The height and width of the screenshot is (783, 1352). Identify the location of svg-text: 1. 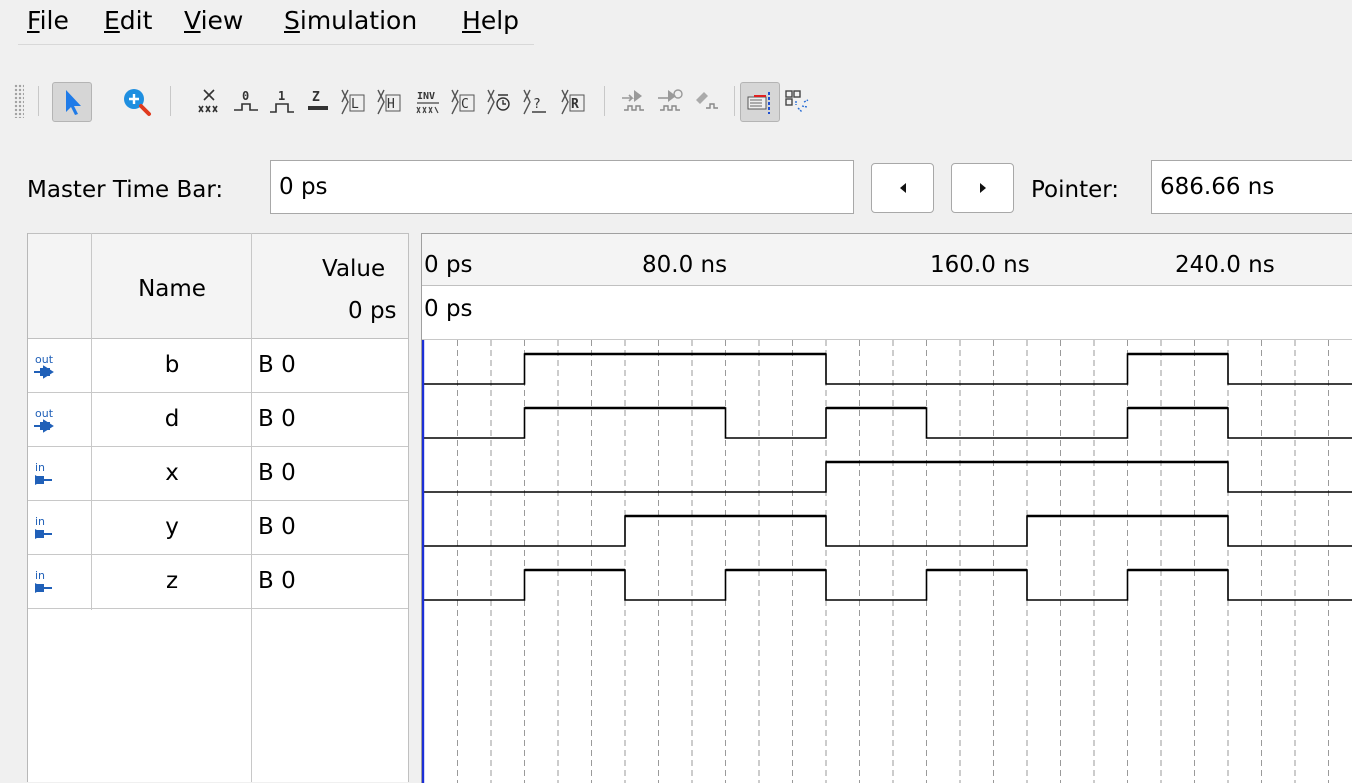
(281, 96).